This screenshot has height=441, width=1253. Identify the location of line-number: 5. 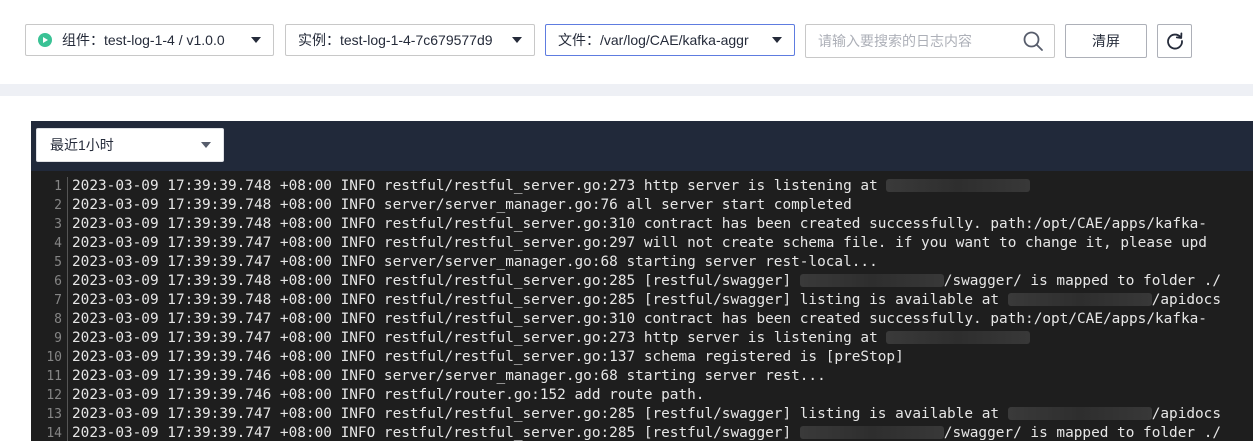
(49, 262).